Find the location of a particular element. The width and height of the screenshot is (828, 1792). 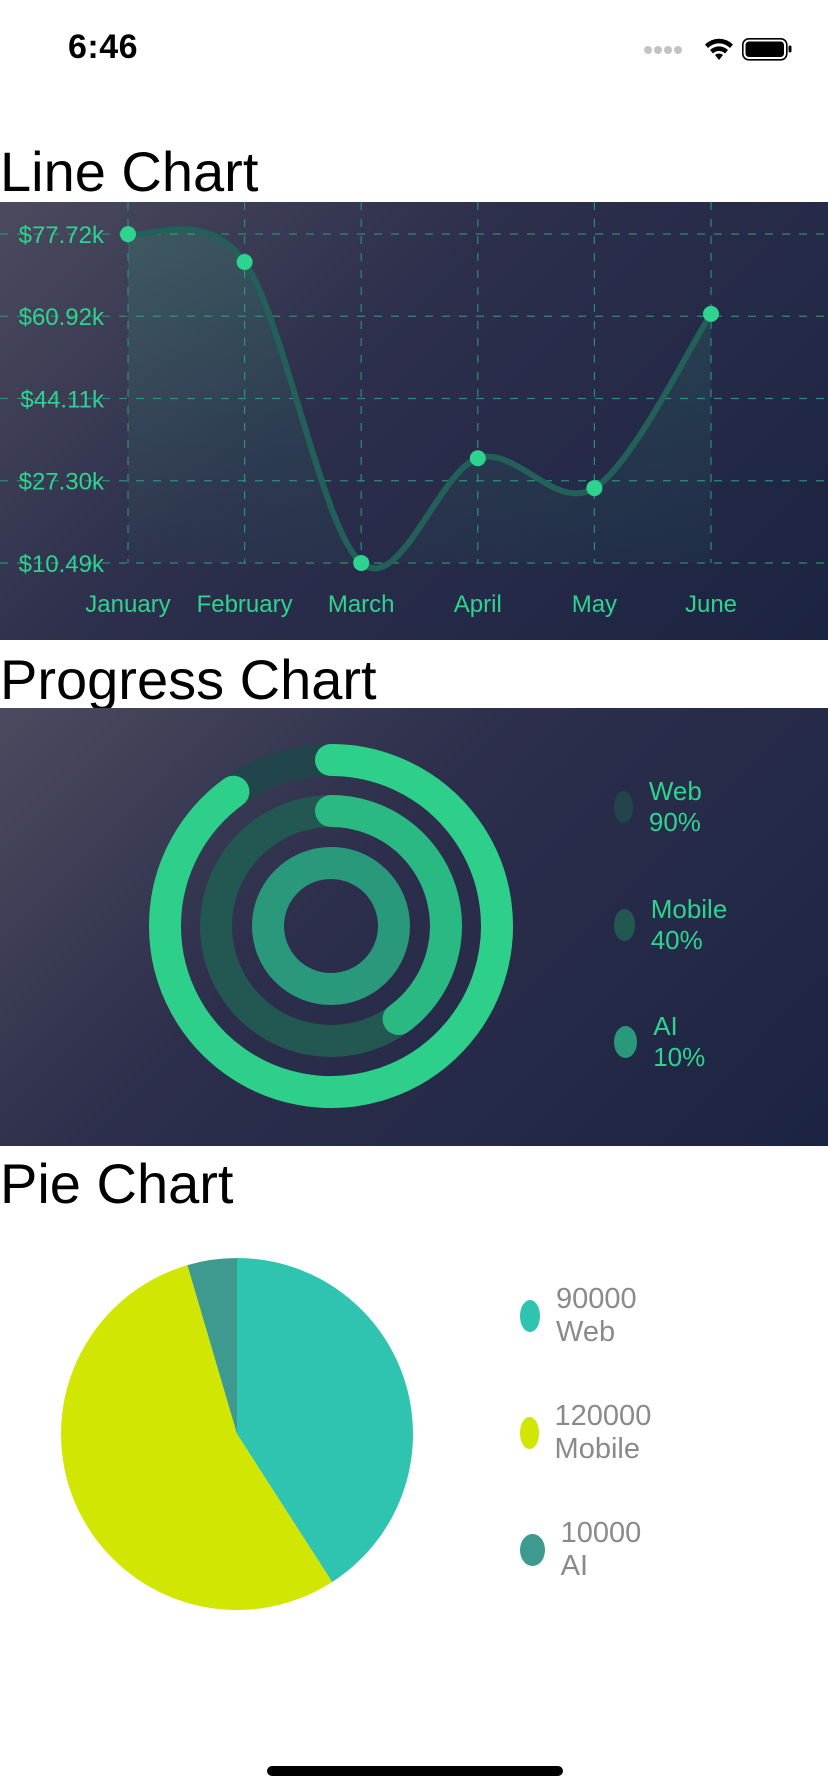

x-tick-label: April is located at coordinates (478, 604).